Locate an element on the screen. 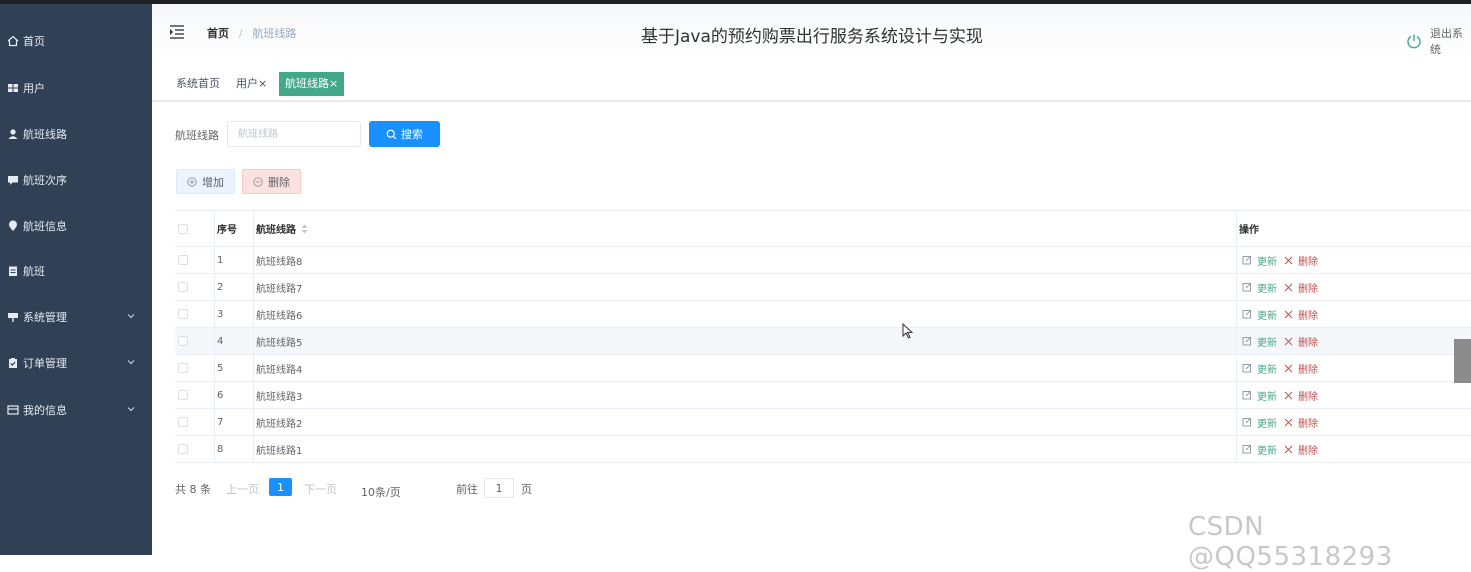 This screenshot has width=1471, height=572. breadcrumb-home: 首页 is located at coordinates (218, 33).